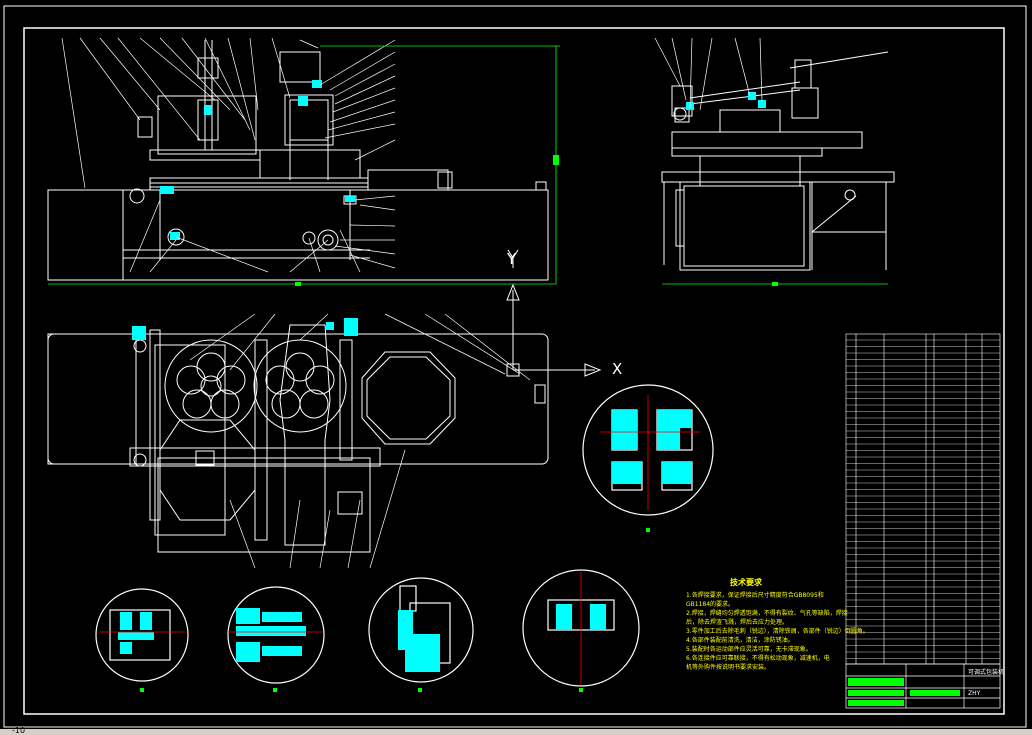 This screenshot has height=735, width=1032. What do you see at coordinates (974, 693) in the screenshot?
I see `title-block-drawing-number: ZHY` at bounding box center [974, 693].